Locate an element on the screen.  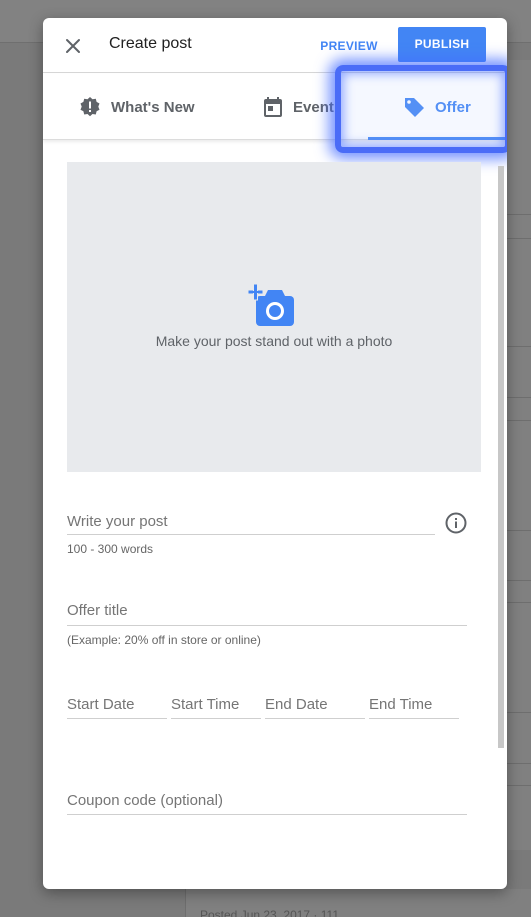
tab-event: Event is located at coordinates (298, 107).